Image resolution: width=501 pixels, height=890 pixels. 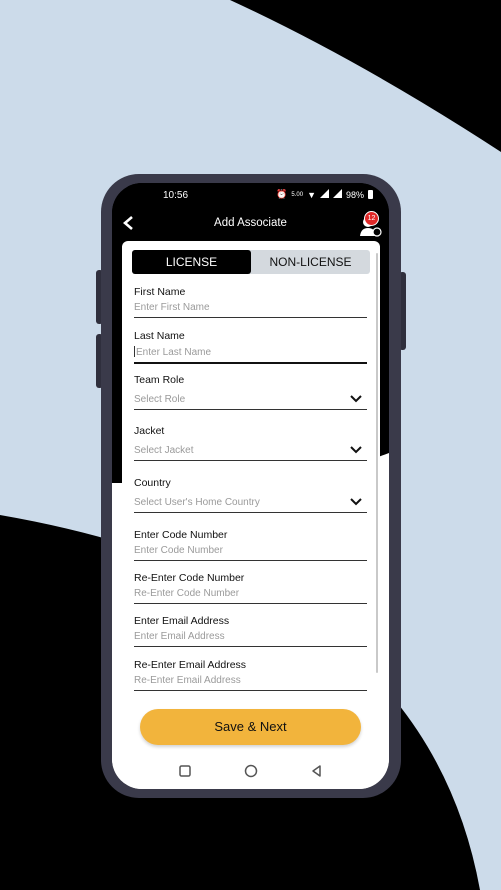 What do you see at coordinates (297, 194) in the screenshot?
I see `network-speed: 5.00` at bounding box center [297, 194].